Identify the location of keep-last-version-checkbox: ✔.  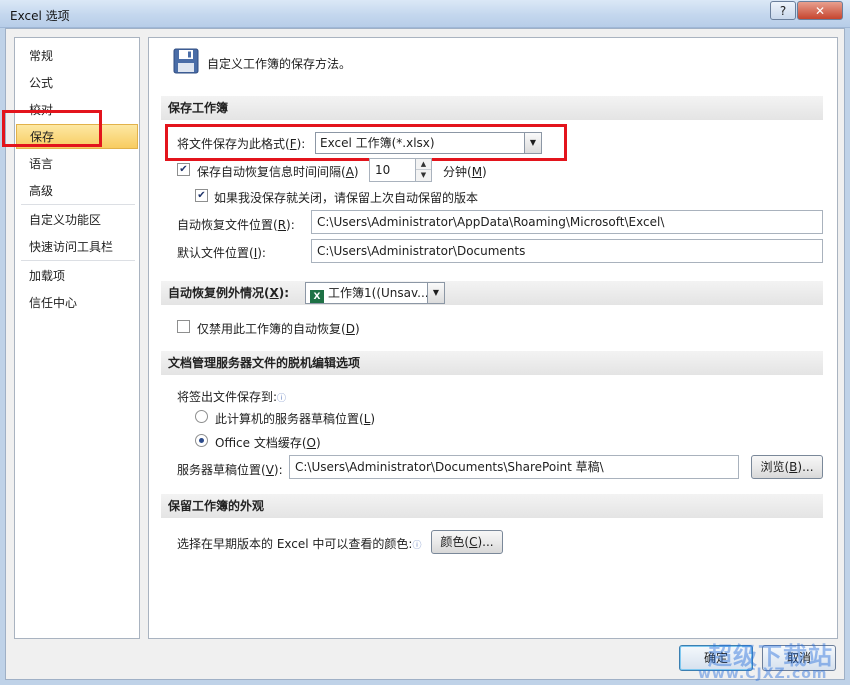
(201, 195).